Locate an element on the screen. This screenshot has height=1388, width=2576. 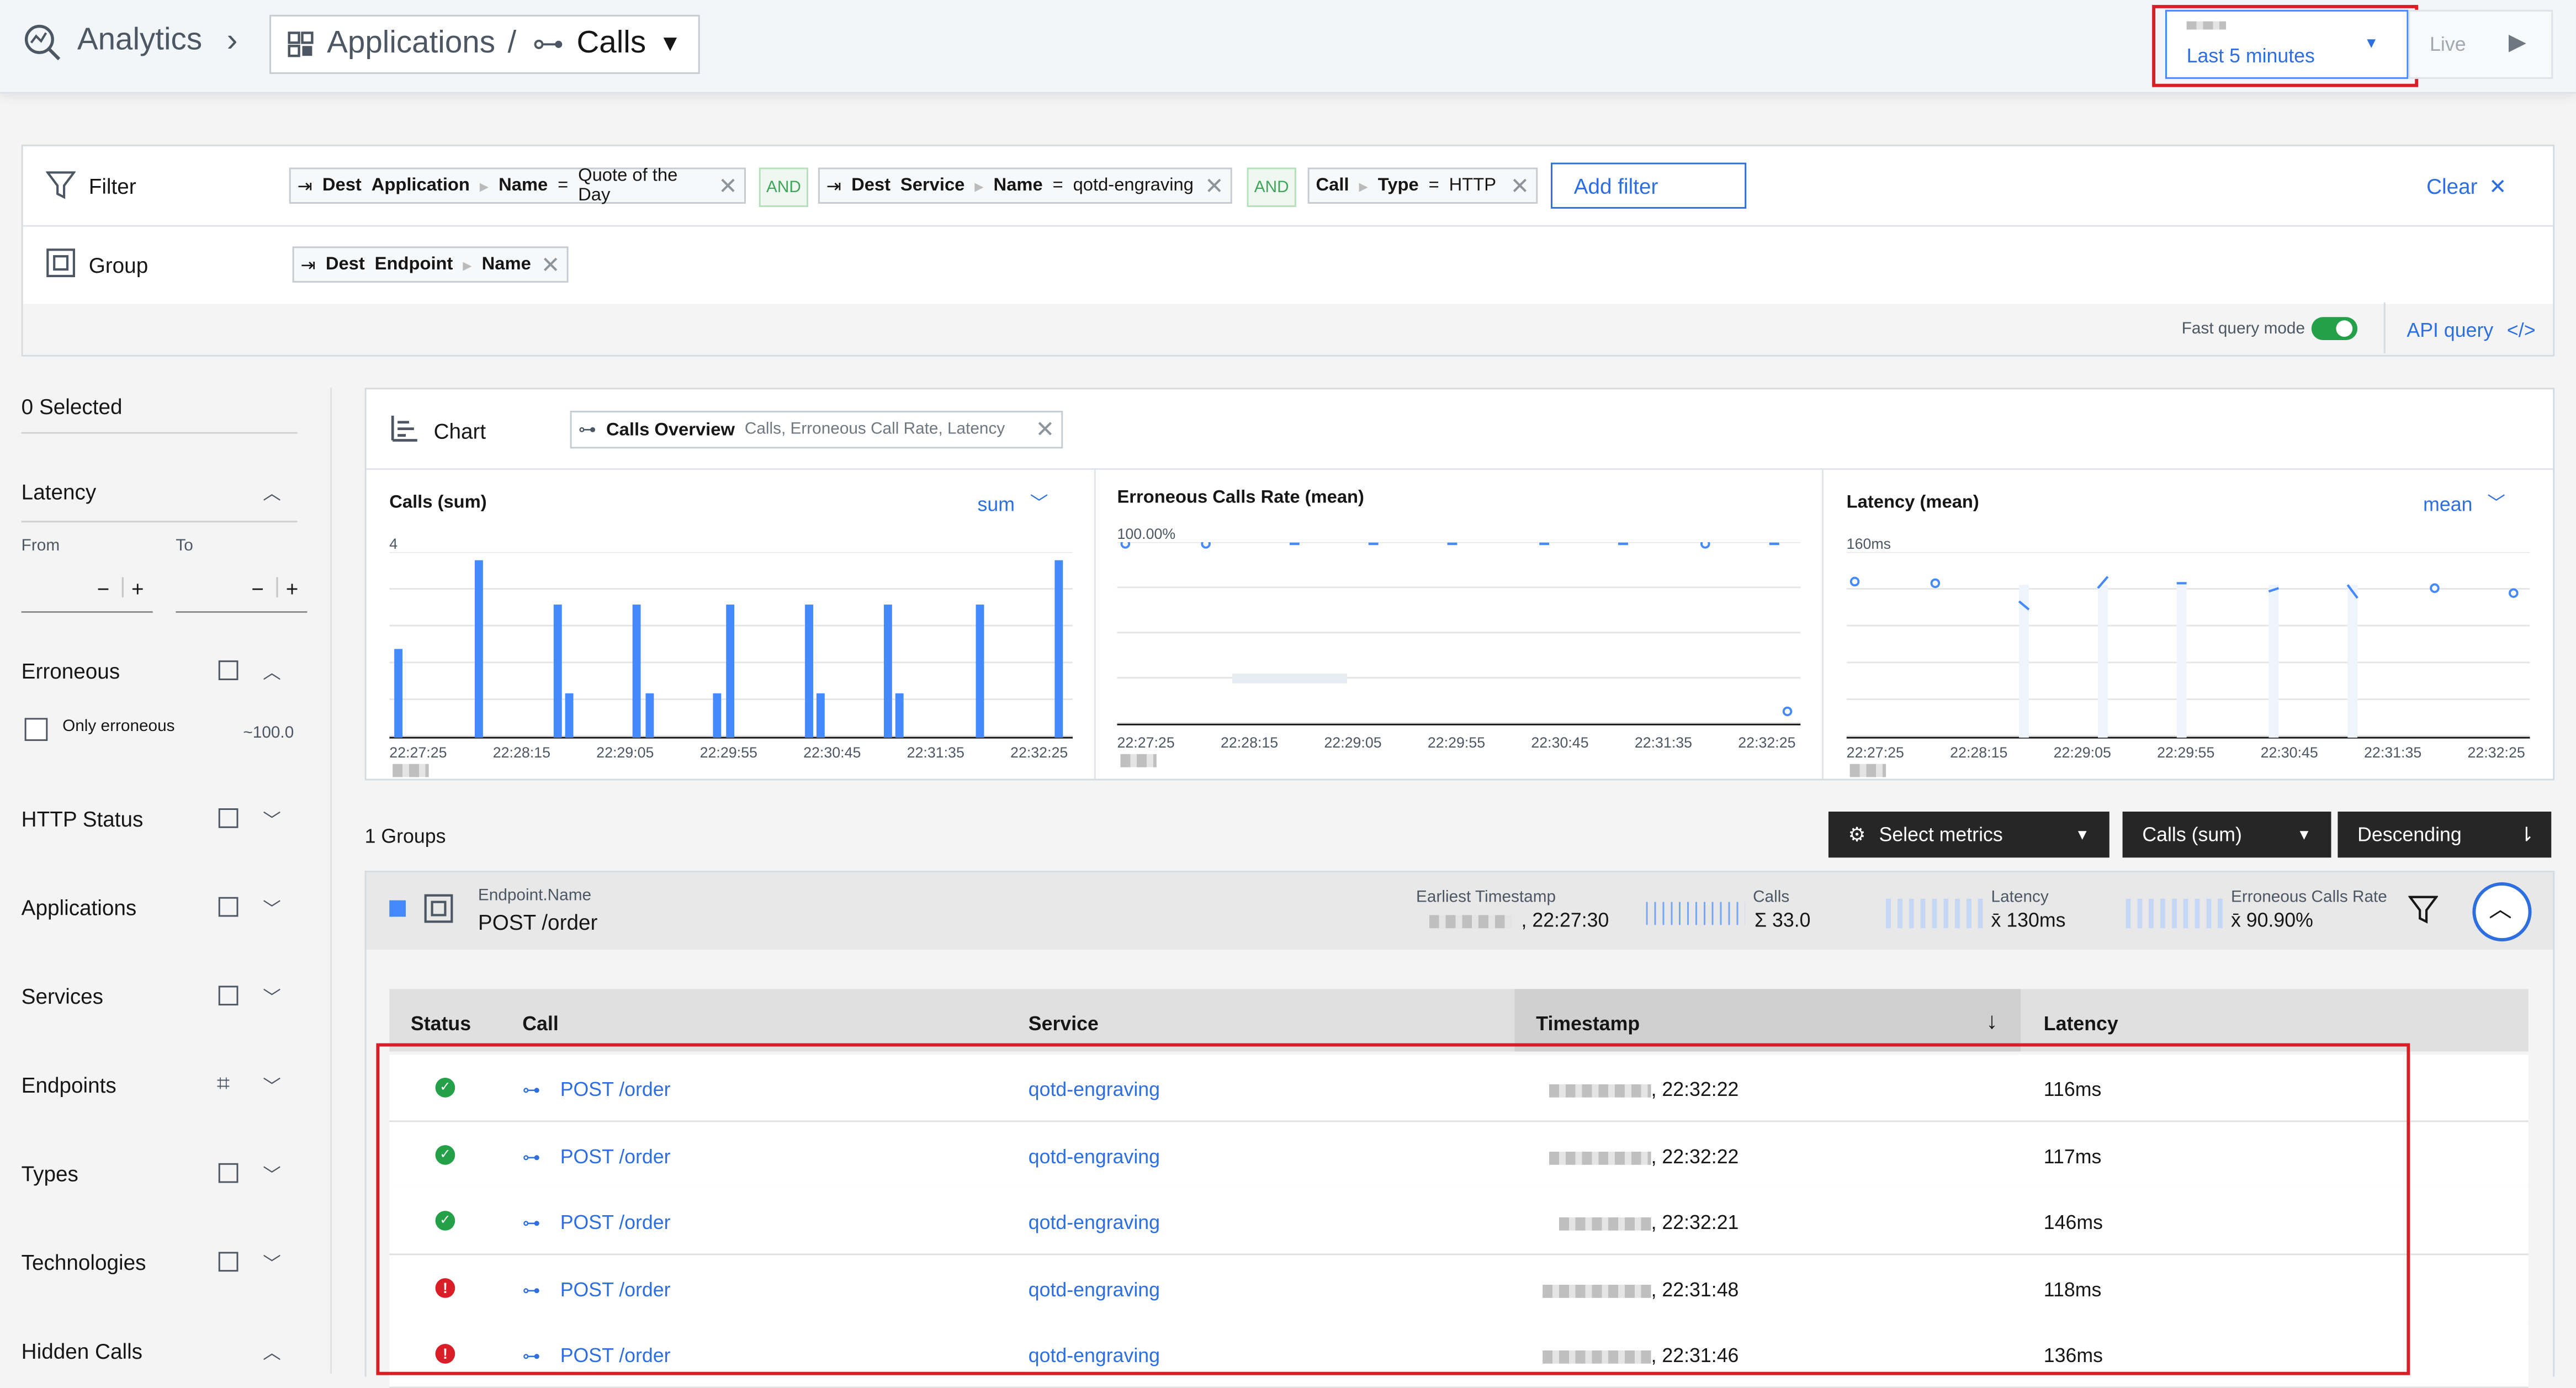
fast-query-toggle is located at coordinates (2334, 328).